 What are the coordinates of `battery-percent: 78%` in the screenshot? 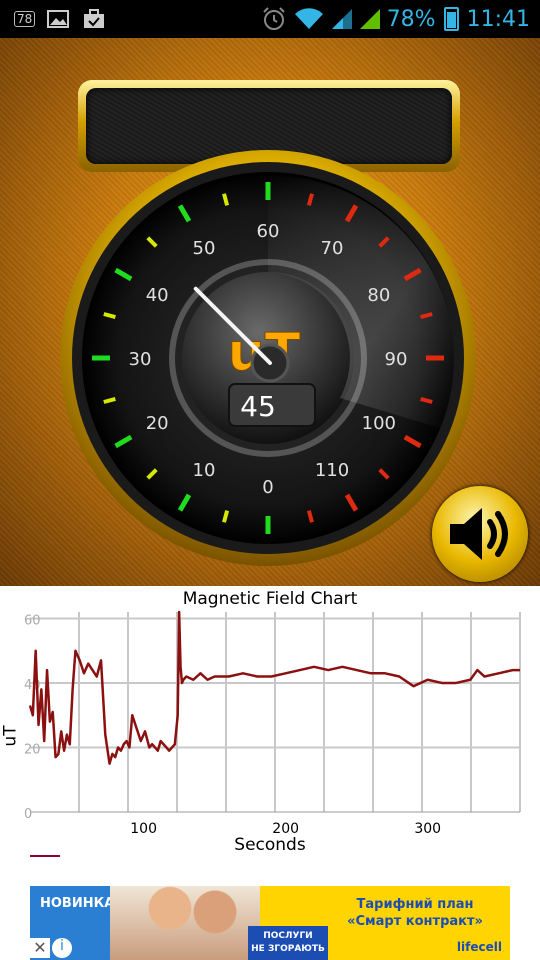 It's located at (411, 19).